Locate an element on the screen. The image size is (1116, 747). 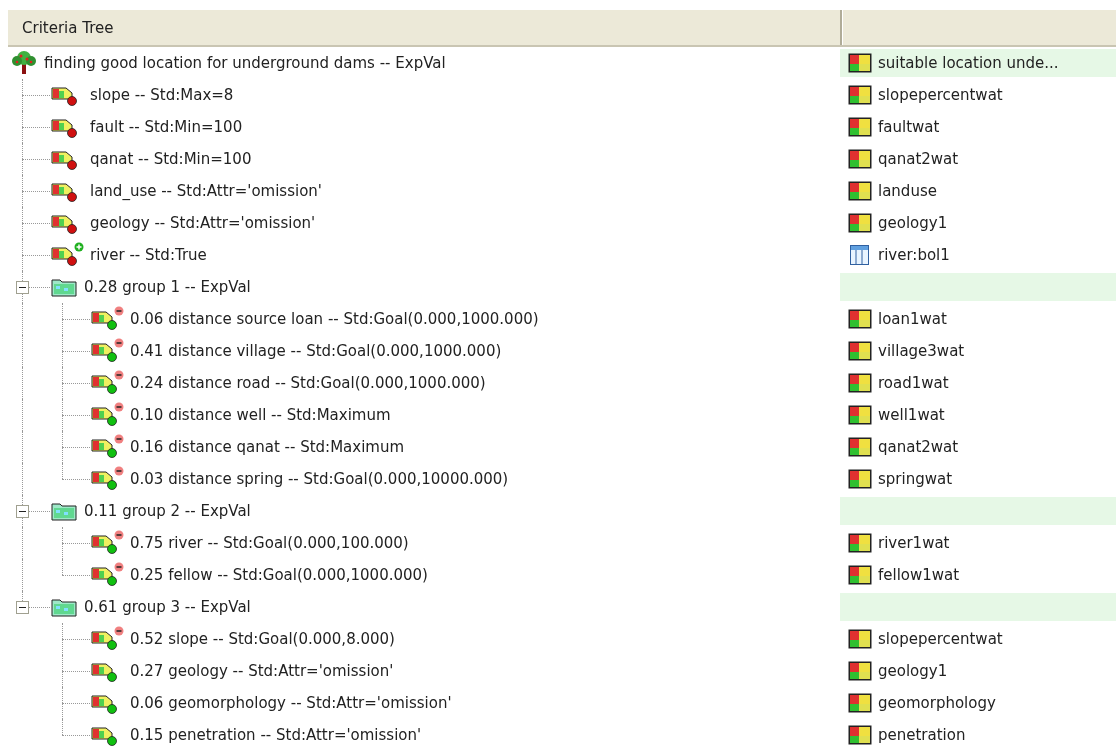
layer-name: springwat is located at coordinates (915, 479).